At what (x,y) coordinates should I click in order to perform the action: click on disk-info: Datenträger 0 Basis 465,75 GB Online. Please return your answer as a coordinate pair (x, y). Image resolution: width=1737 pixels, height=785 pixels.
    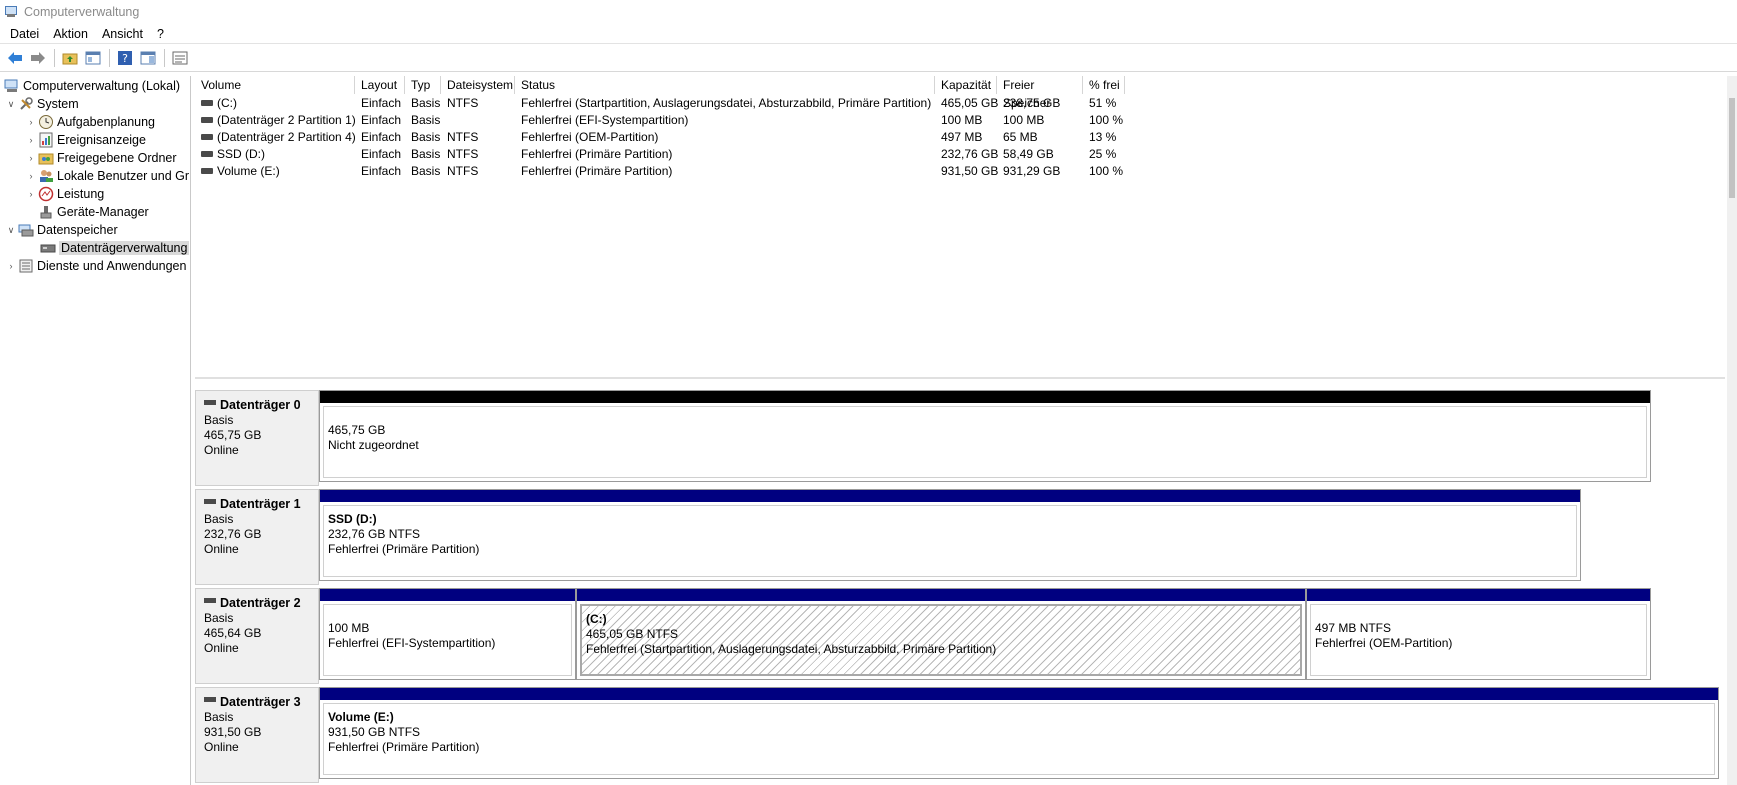
    Looking at the image, I should click on (257, 438).